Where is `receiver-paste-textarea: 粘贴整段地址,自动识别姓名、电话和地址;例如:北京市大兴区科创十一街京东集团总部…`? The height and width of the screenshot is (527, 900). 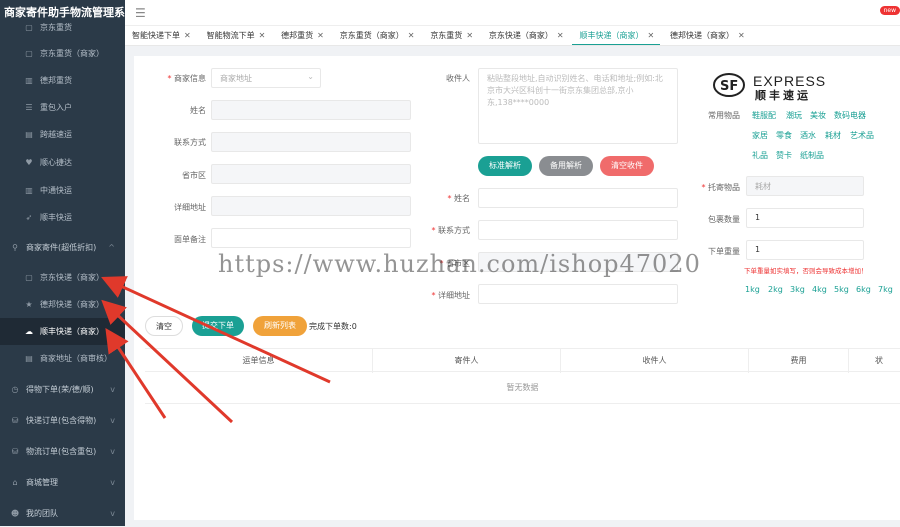 receiver-paste-textarea: 粘贴整段地址,自动识别姓名、电话和地址;例如:北京市大兴区科创十一街京东集团总部… is located at coordinates (578, 106).